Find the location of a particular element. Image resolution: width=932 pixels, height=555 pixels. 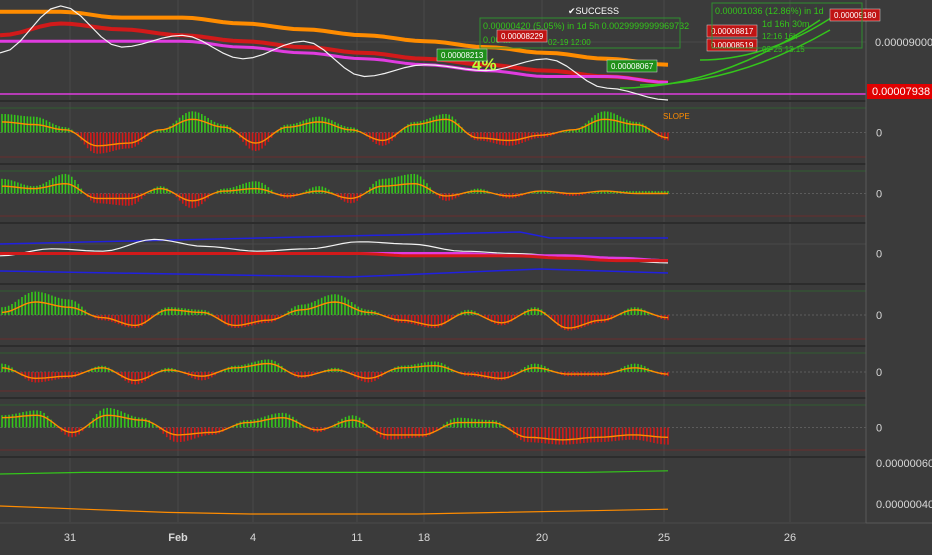

x-tick-label: 20 is located at coordinates (542, 538).